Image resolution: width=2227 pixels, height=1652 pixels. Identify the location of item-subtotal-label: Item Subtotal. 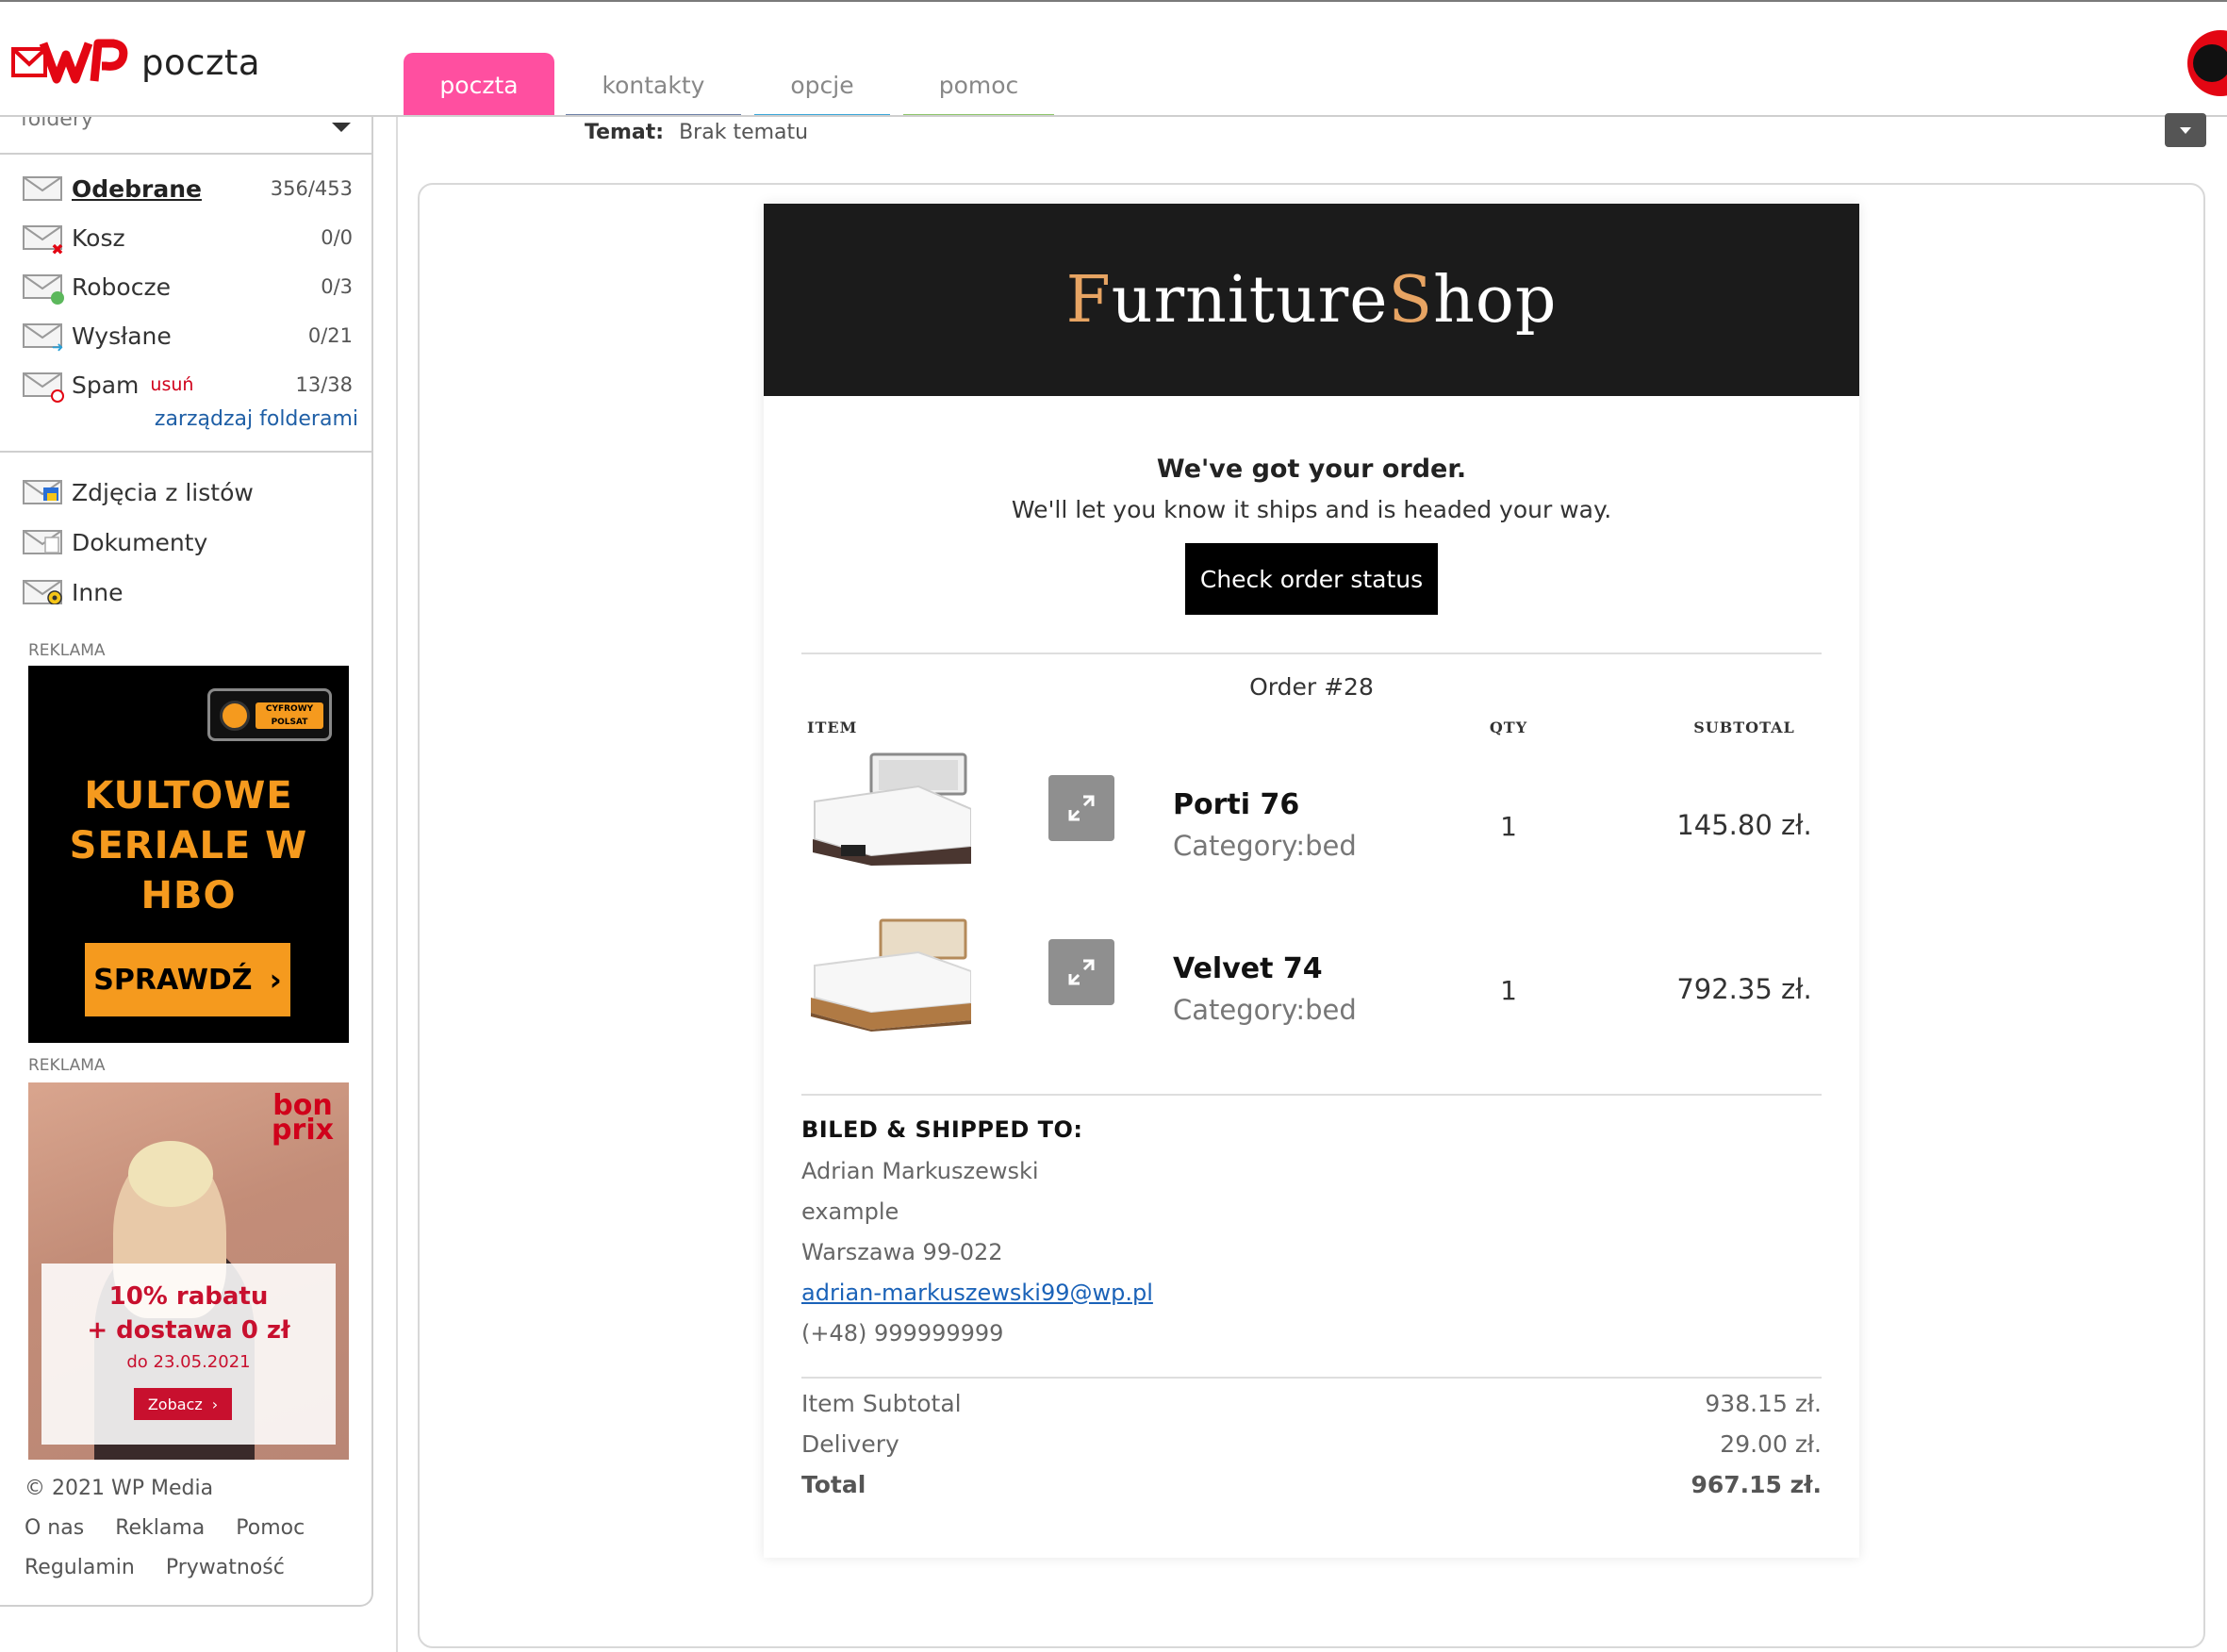
(881, 1403).